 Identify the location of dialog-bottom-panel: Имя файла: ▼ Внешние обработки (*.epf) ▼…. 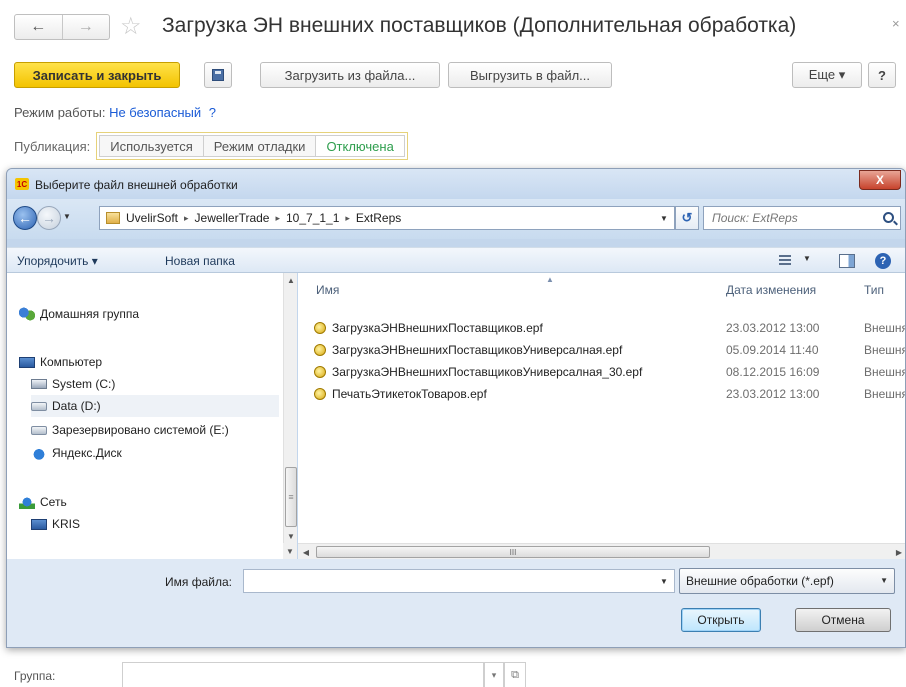
(456, 603).